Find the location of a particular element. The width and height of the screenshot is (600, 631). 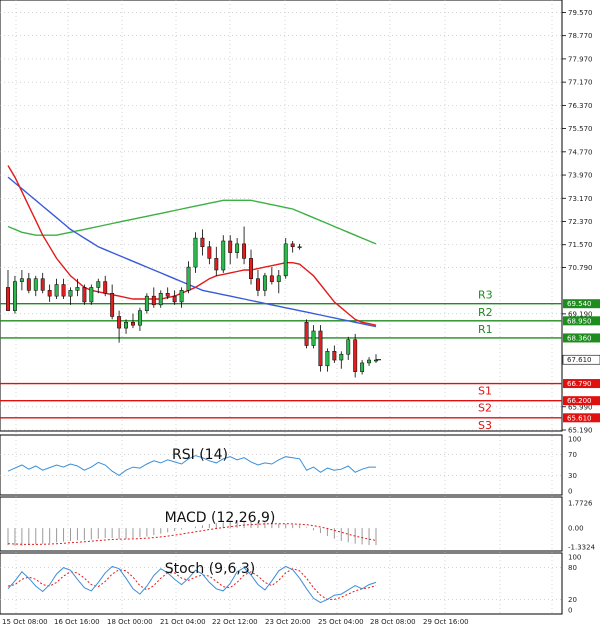

stoch-tick-label: 100 is located at coordinates (574, 558).